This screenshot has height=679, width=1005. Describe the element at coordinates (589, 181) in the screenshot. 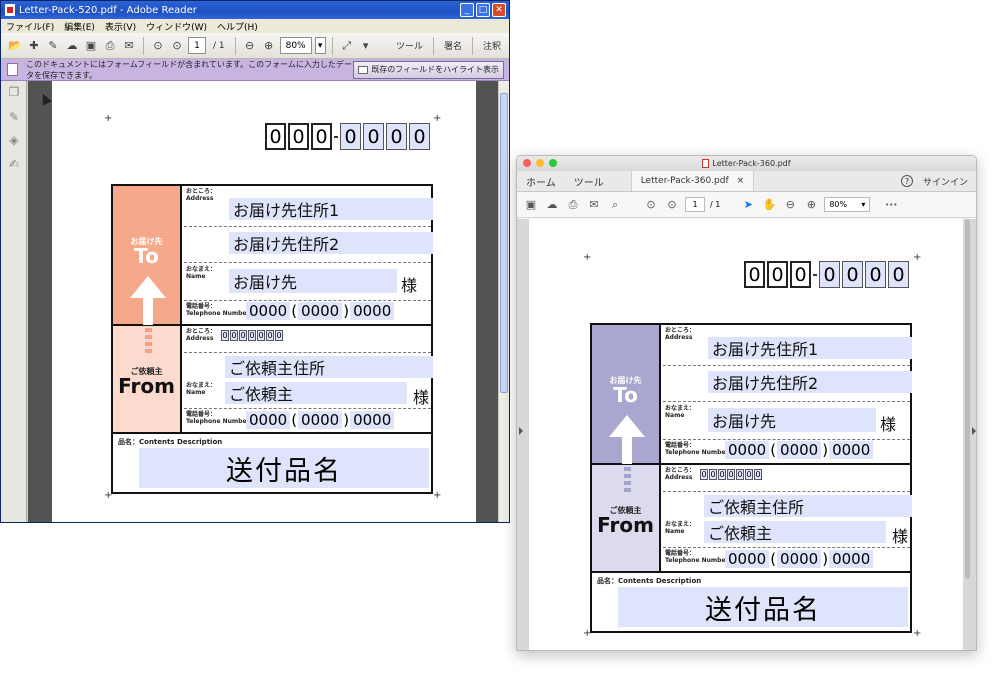

I see `tab-tools: ツール` at that location.